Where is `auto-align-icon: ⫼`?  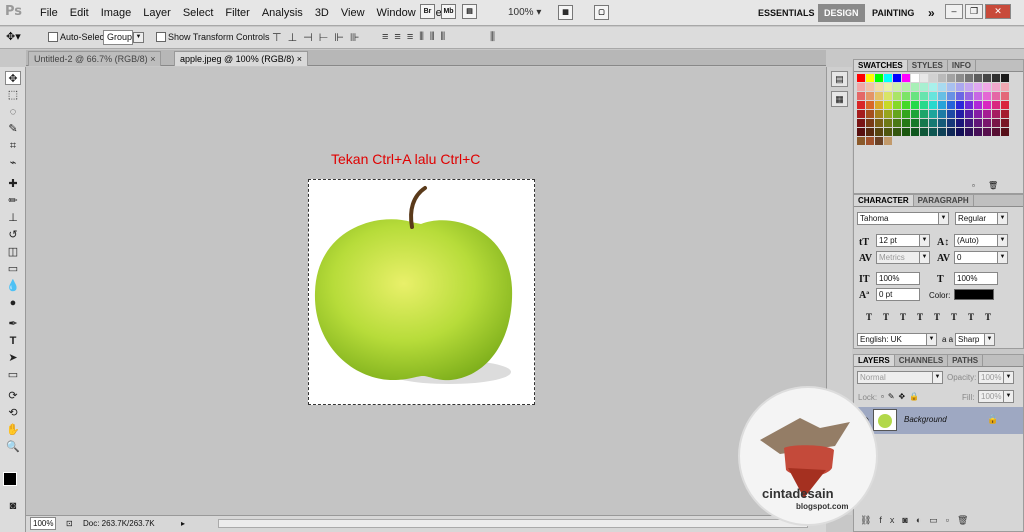 auto-align-icon: ⫼ is located at coordinates (492, 37).